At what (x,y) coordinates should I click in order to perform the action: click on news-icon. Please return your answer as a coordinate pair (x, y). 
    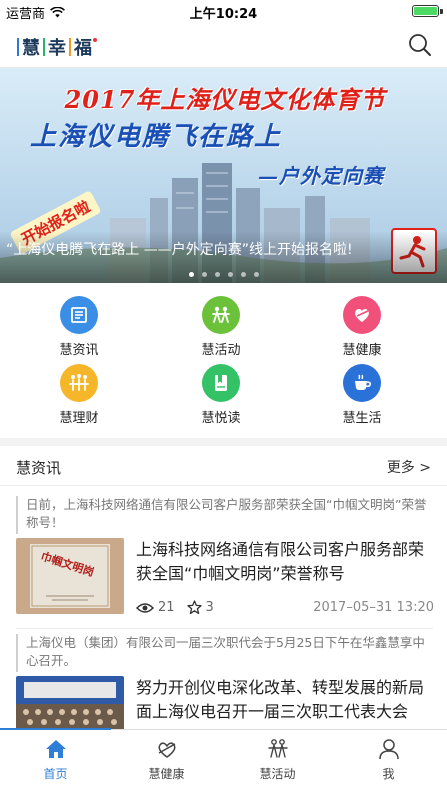
    Looking at the image, I should click on (79, 315).